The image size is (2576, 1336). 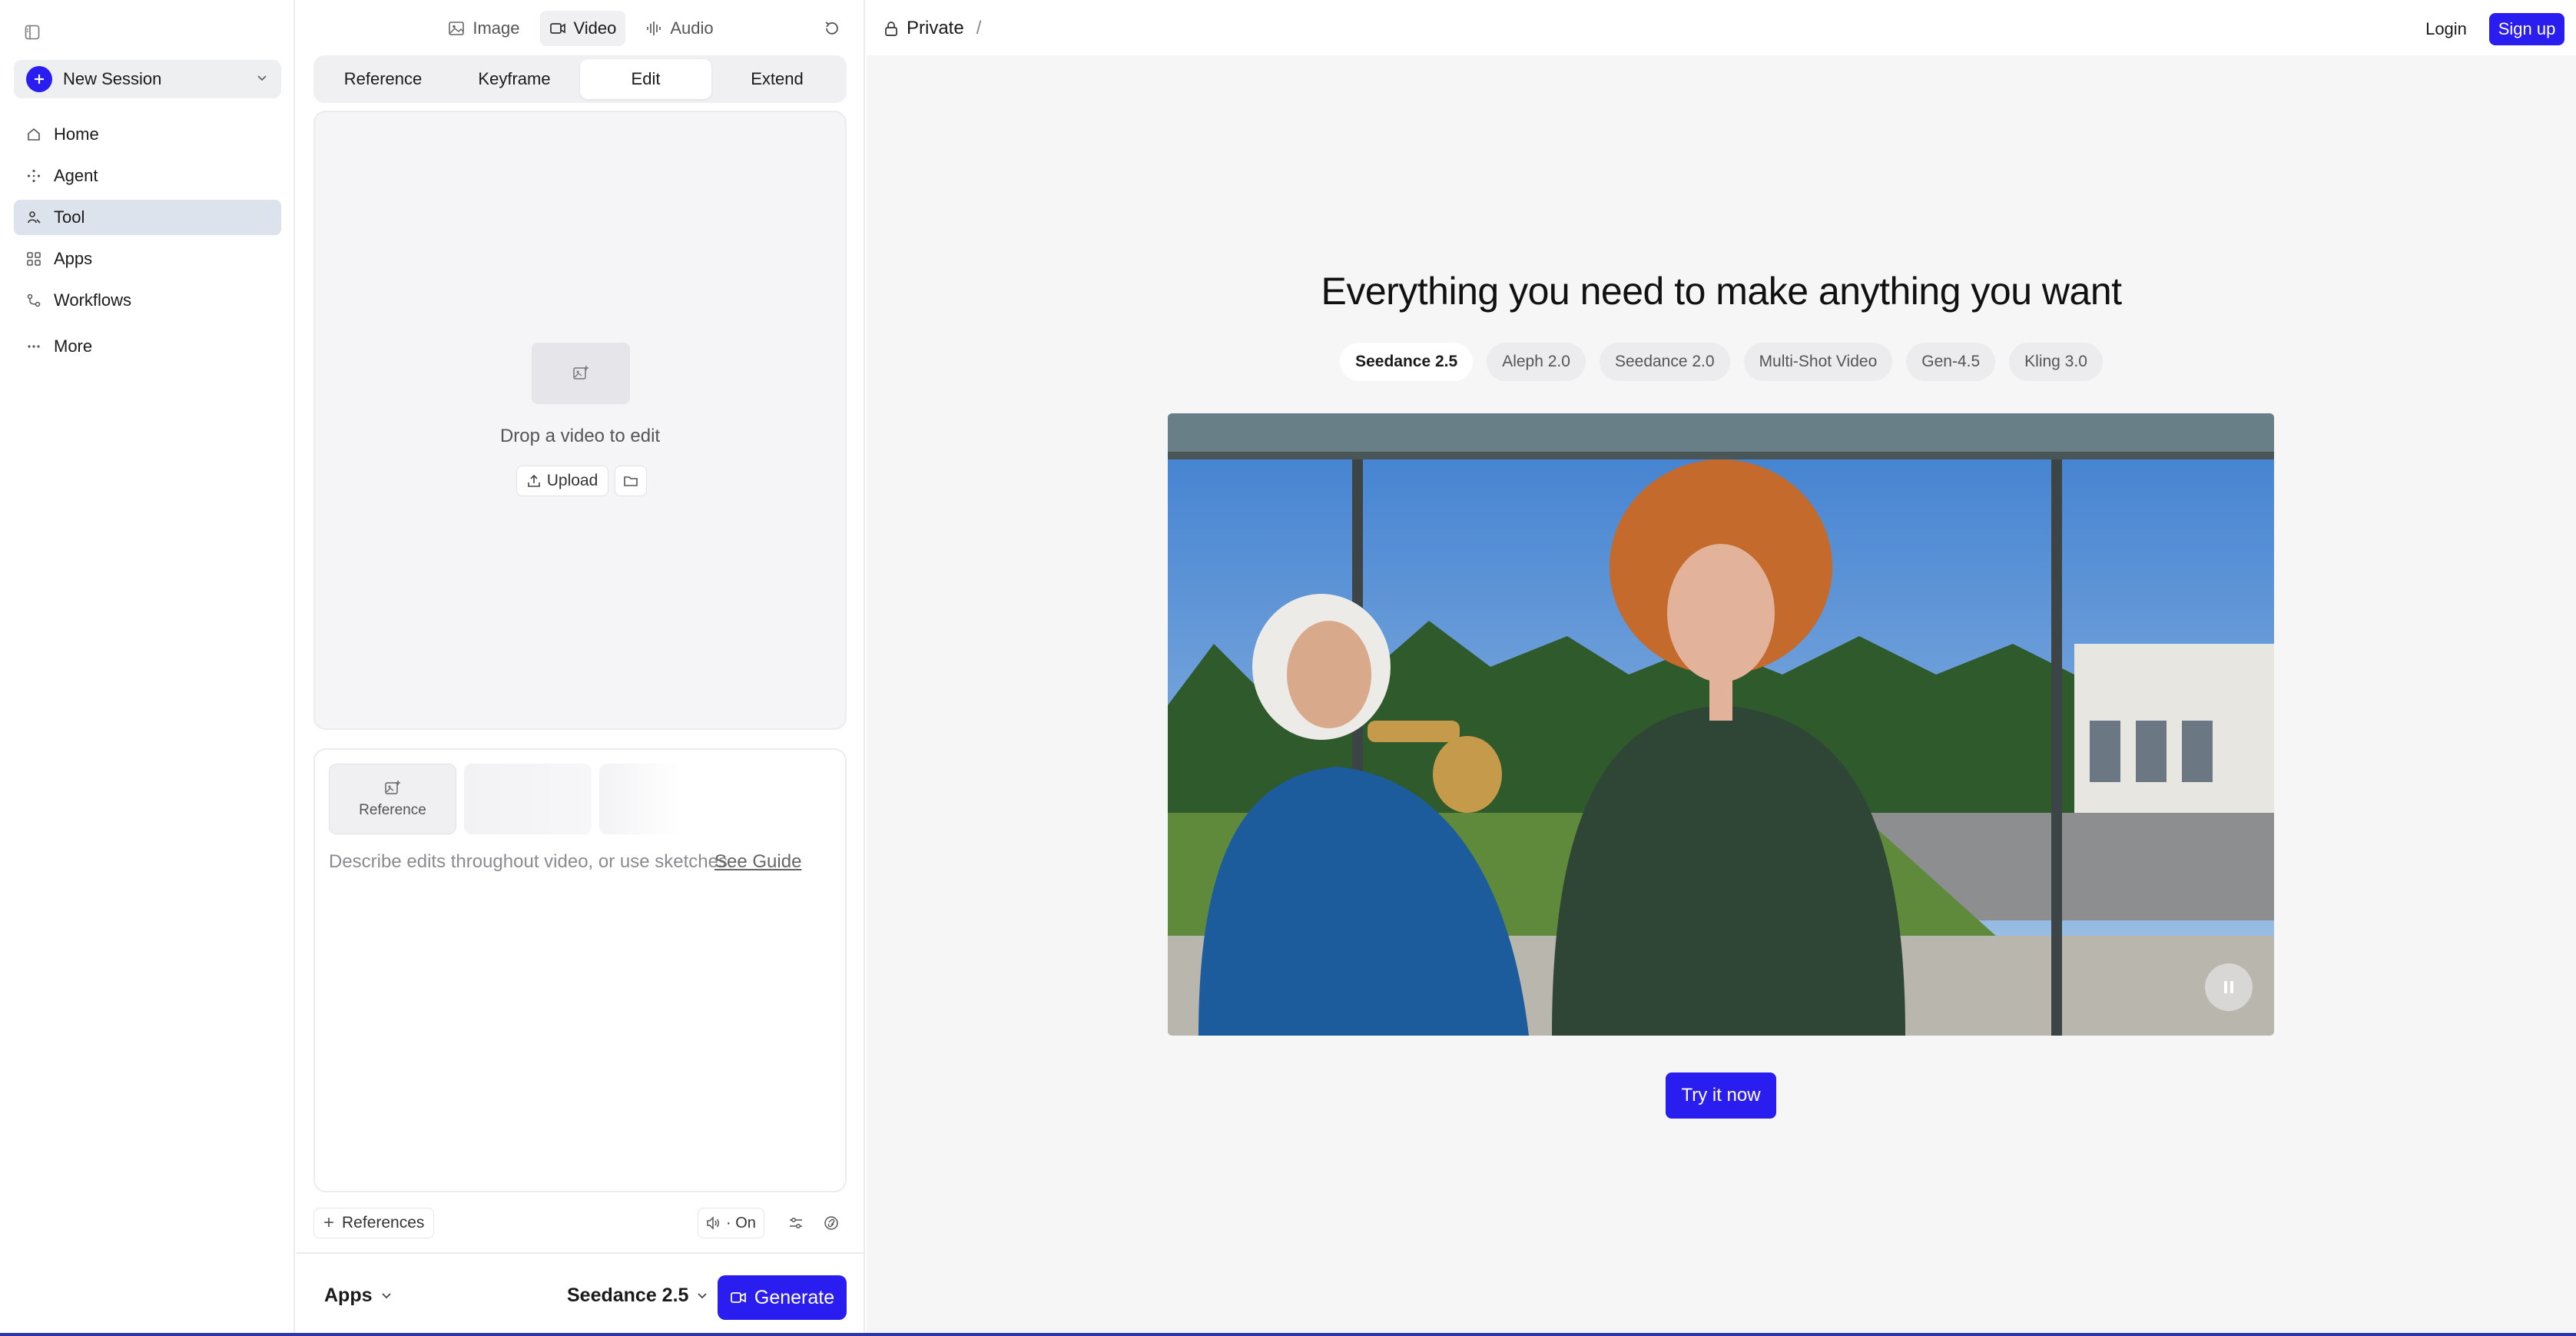 I want to click on signup-button: Sign up, so click(x=2526, y=29).